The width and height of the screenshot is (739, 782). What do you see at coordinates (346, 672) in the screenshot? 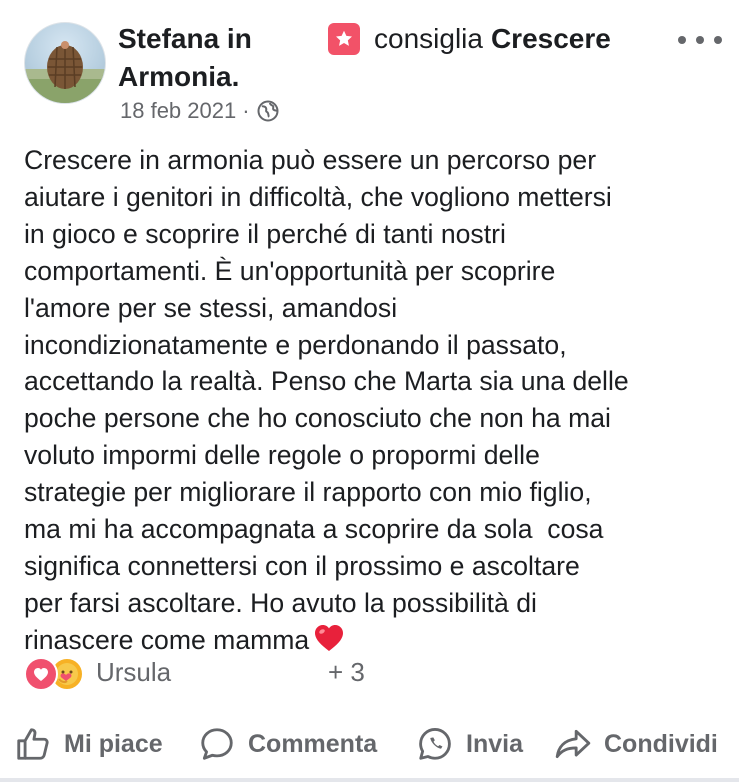
I see `reaction-count: + 3` at bounding box center [346, 672].